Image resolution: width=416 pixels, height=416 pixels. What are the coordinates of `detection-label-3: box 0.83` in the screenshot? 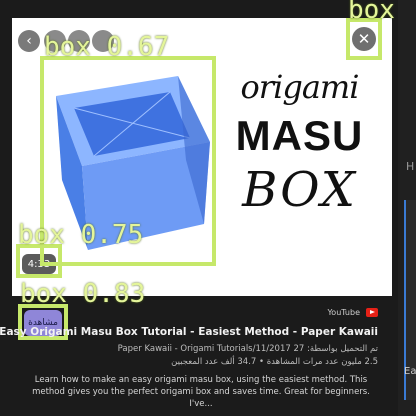 It's located at (83, 294).